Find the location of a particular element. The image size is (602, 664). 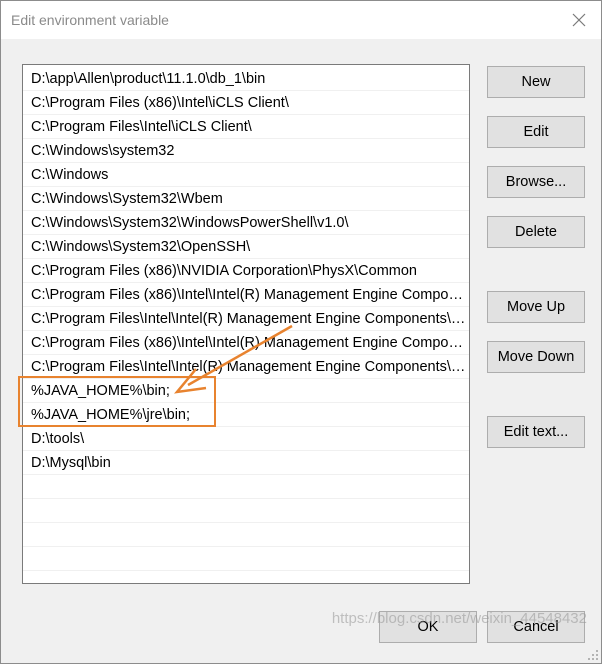

list-item: C:\Windows is located at coordinates (246, 175).